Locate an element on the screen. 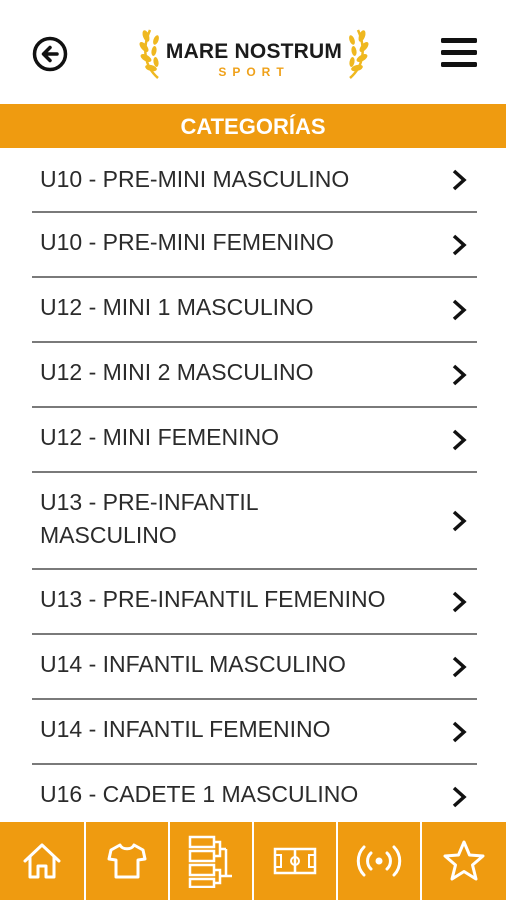  category-item: U10 - PRE-MINI MASCULINO is located at coordinates (254, 180).